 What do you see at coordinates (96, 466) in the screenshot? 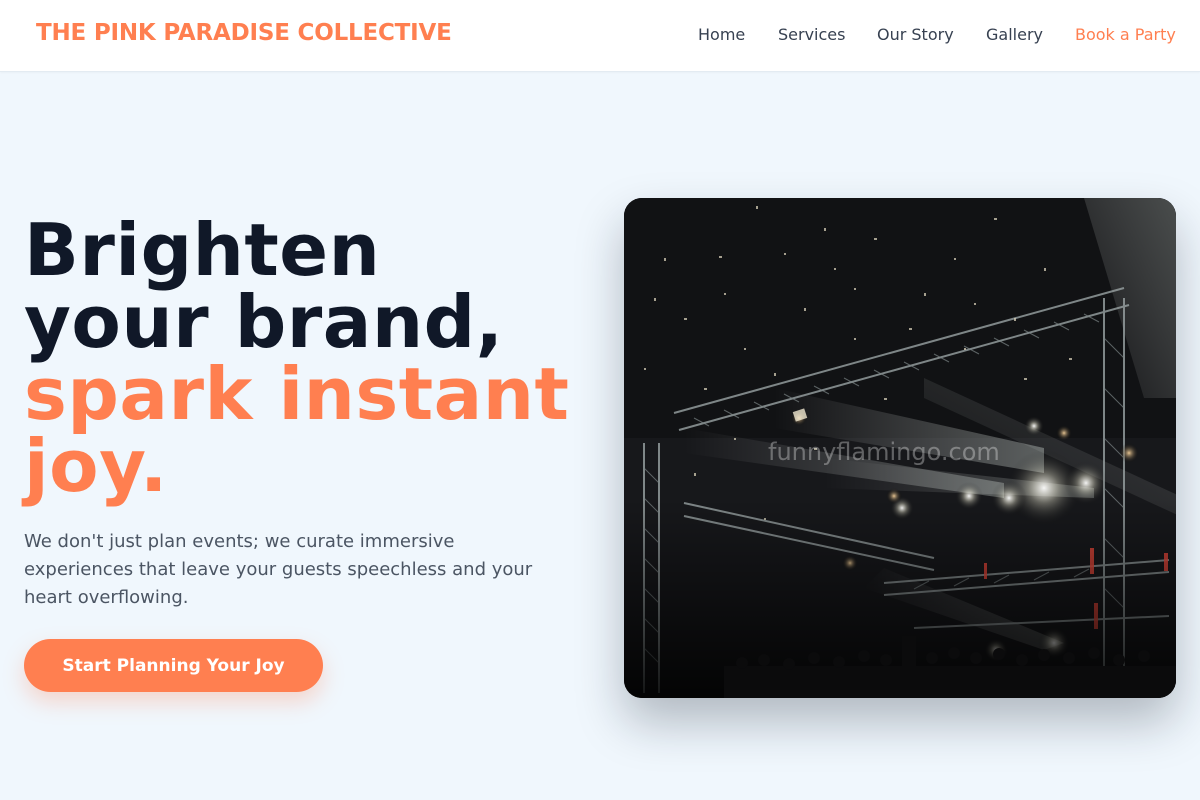
I see `headline-accent-line-2: joy.` at bounding box center [96, 466].